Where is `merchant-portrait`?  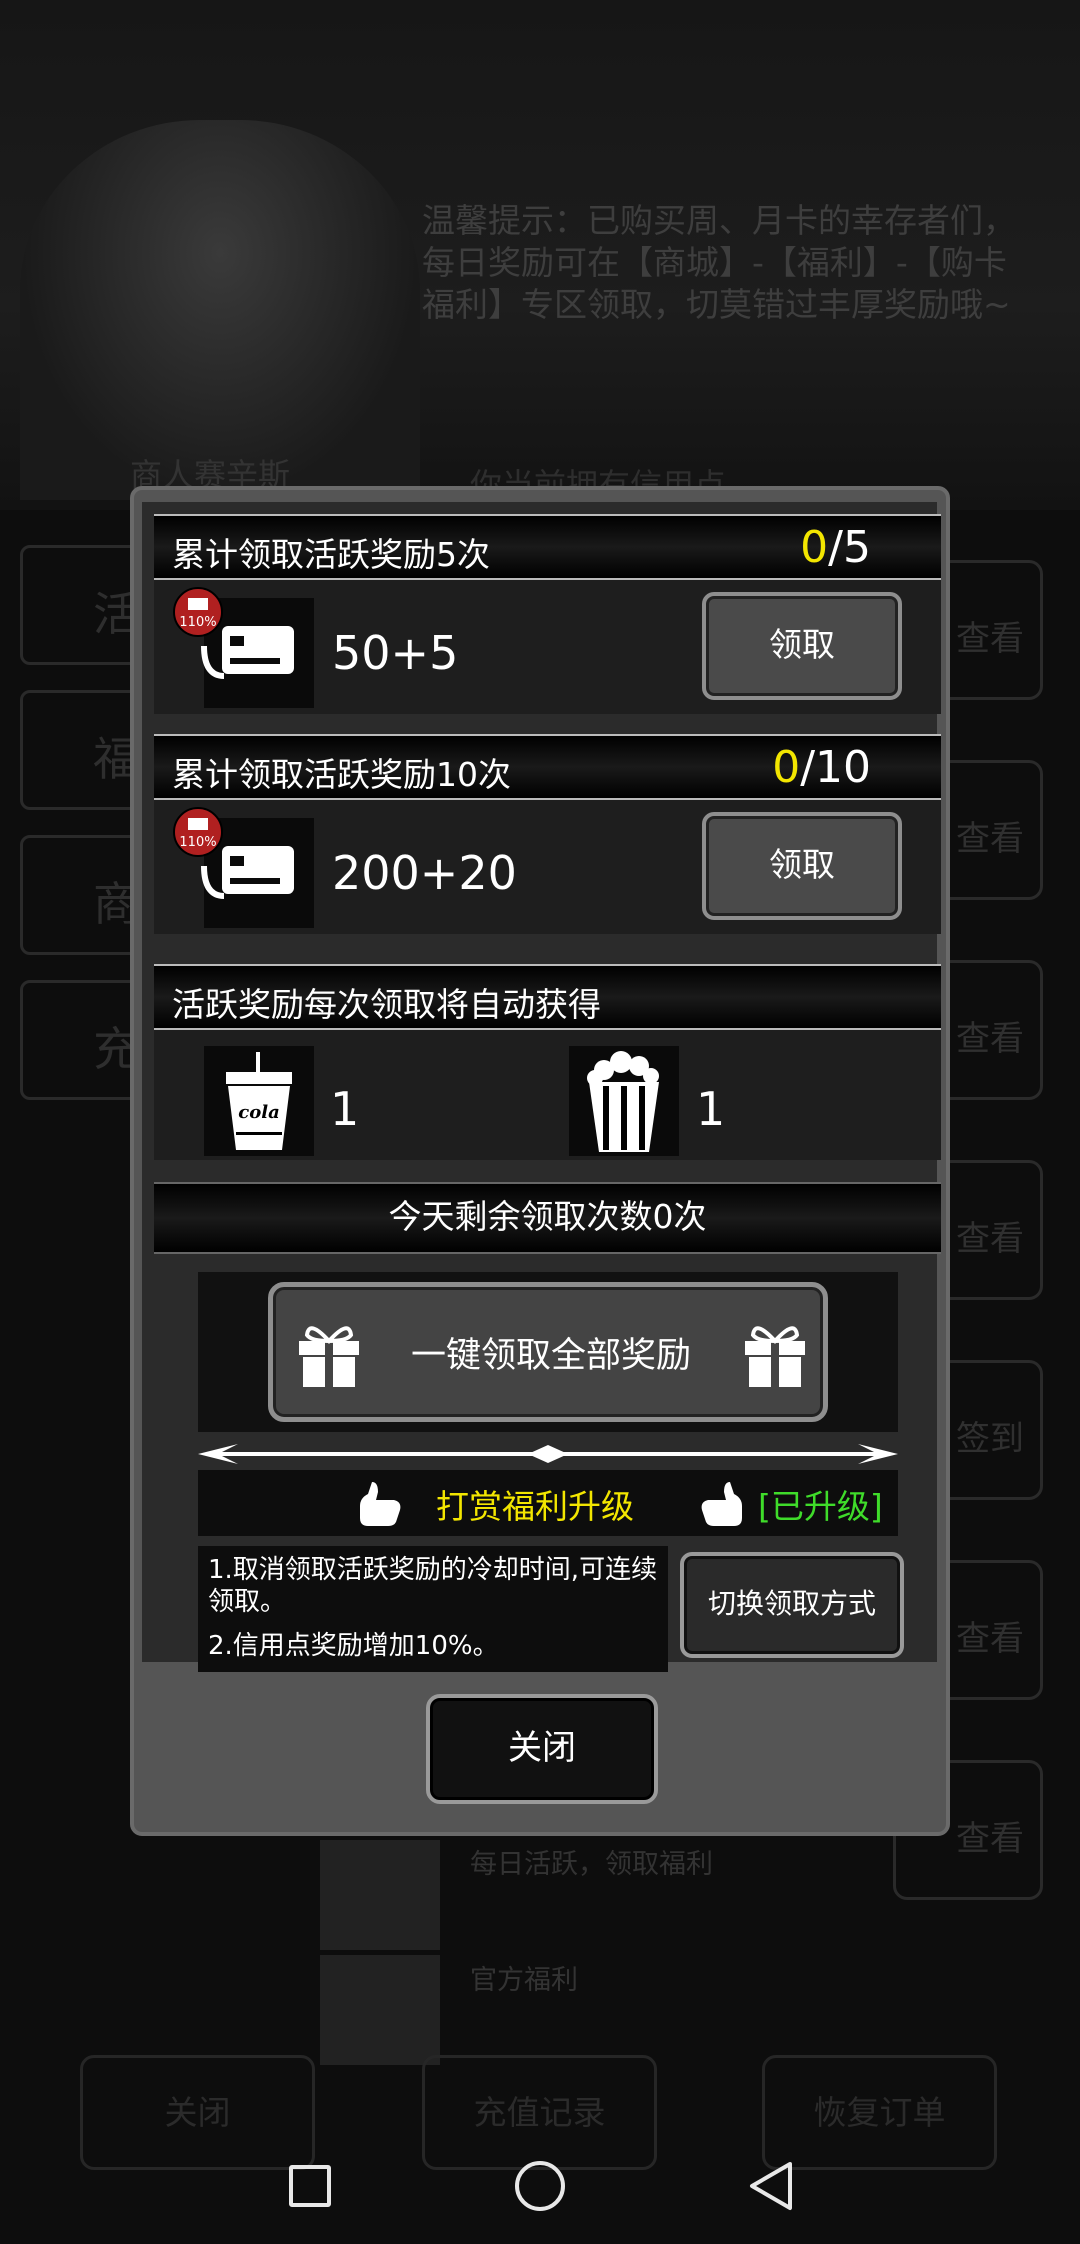 merchant-portrait is located at coordinates (220, 310).